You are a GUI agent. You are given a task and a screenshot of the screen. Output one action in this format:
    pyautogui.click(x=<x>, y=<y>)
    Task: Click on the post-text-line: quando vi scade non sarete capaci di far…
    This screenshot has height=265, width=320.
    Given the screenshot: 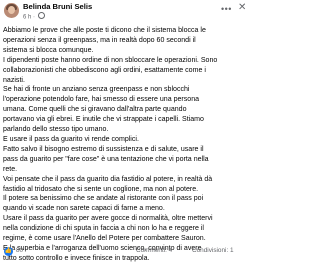 What is the action you would take?
    pyautogui.click(x=84, y=209)
    